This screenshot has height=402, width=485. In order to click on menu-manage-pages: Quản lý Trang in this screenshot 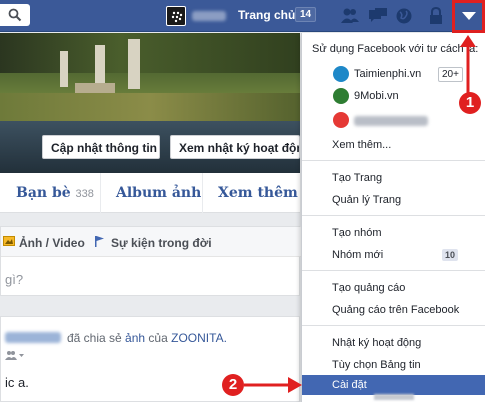, I will do `click(366, 200)`.